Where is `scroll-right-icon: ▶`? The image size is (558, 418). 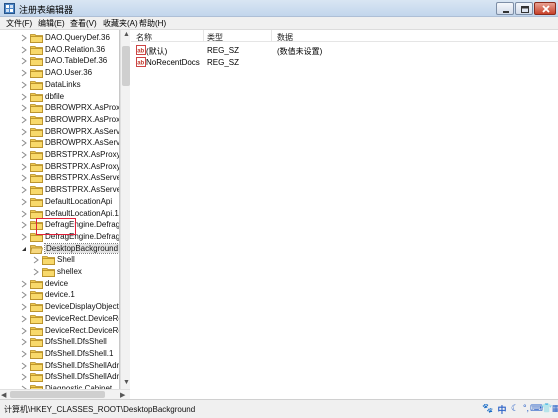 scroll-right-icon: ▶ is located at coordinates (122, 395).